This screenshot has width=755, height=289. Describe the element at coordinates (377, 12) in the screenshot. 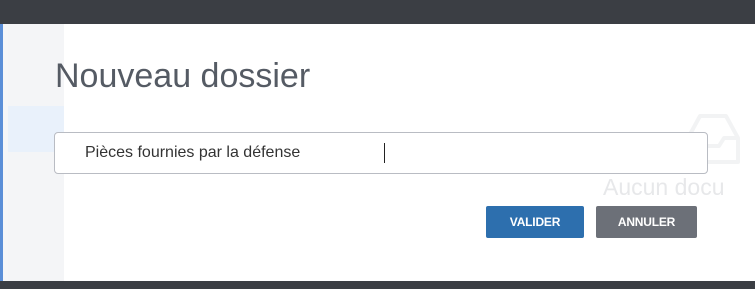

I see `top-bar` at that location.